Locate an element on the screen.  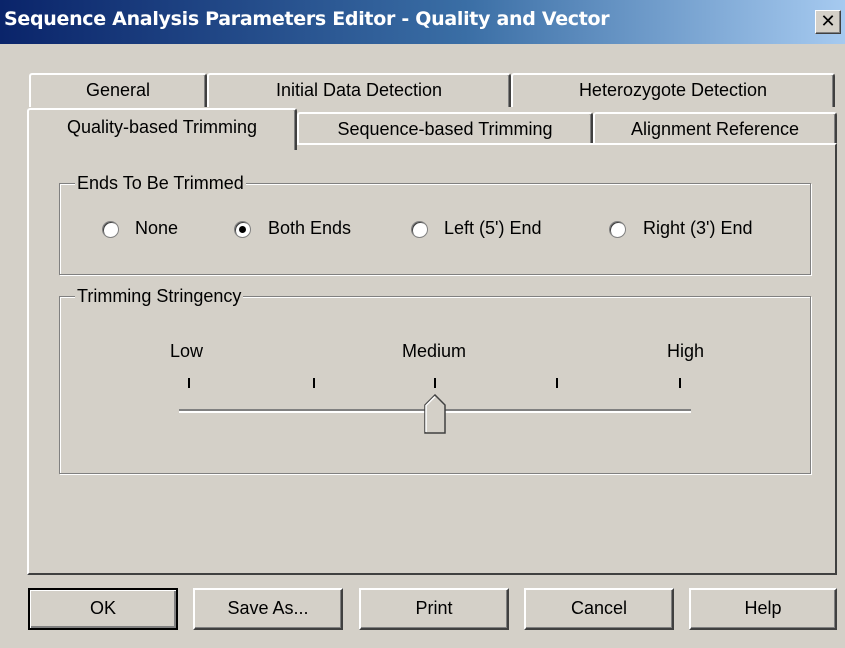
radio-both-ends-circle is located at coordinates (242, 229).